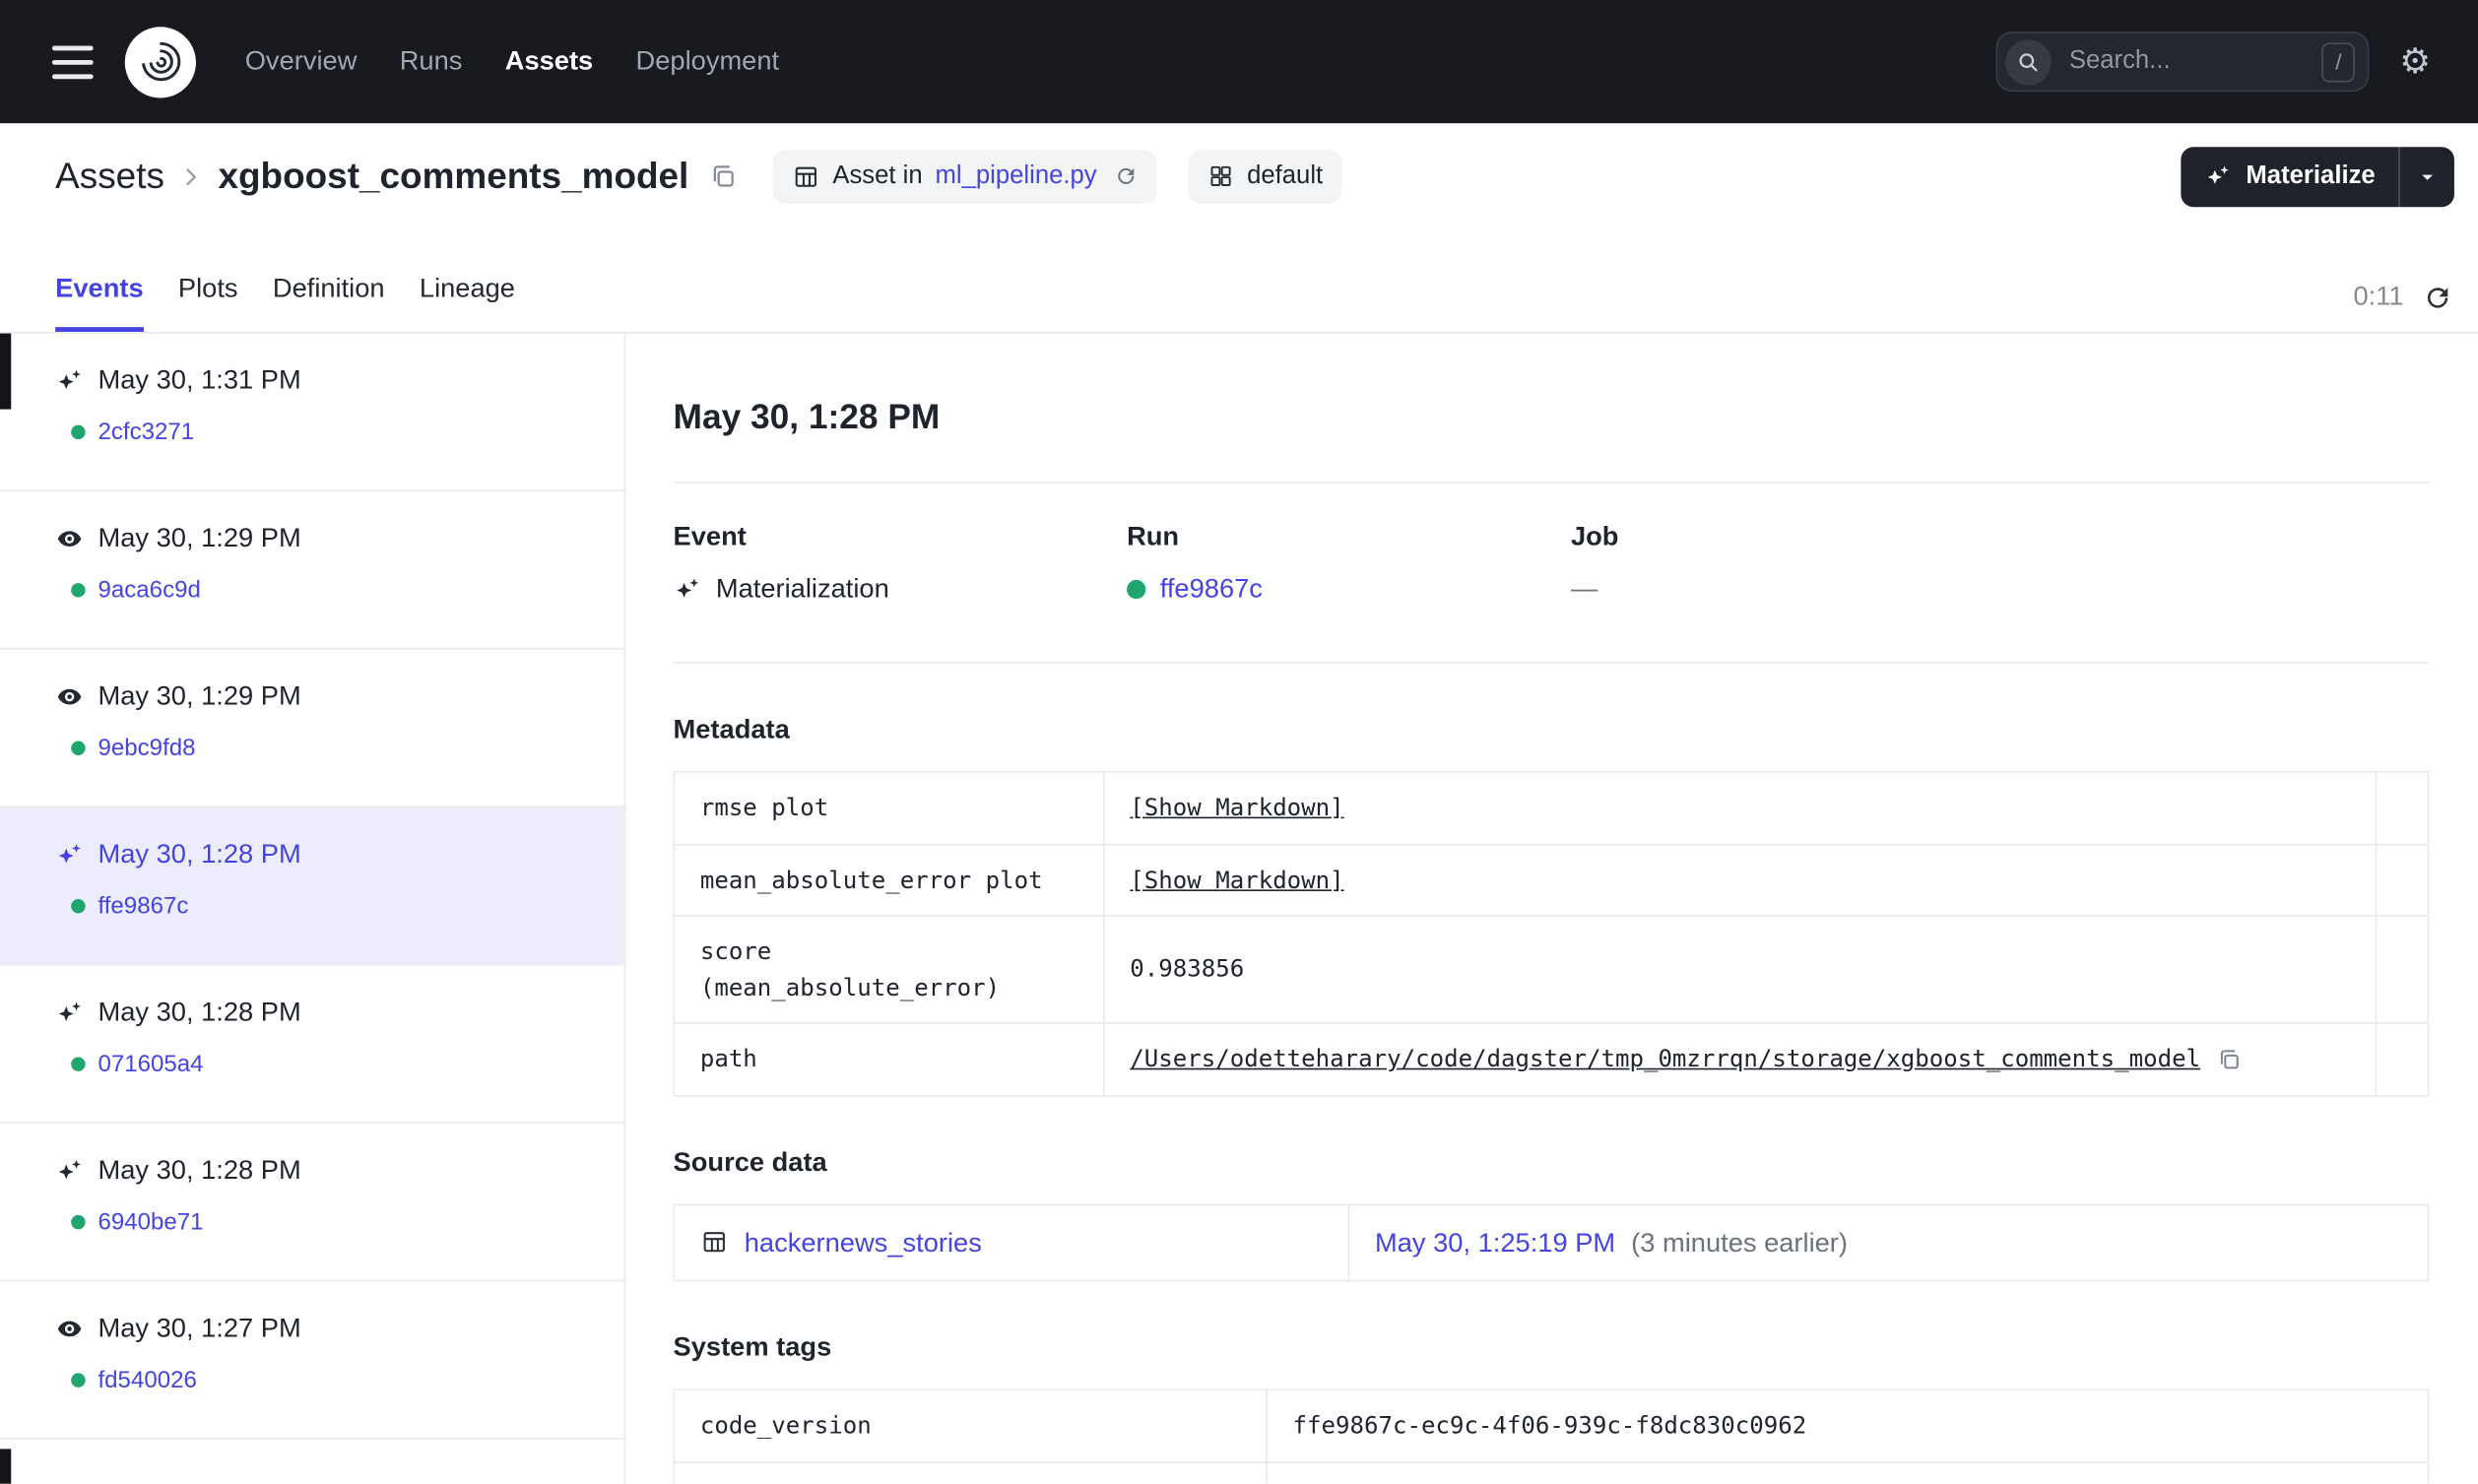 This screenshot has width=2478, height=1484. Describe the element at coordinates (889, 1059) in the screenshot. I see `metadata-key: path` at that location.